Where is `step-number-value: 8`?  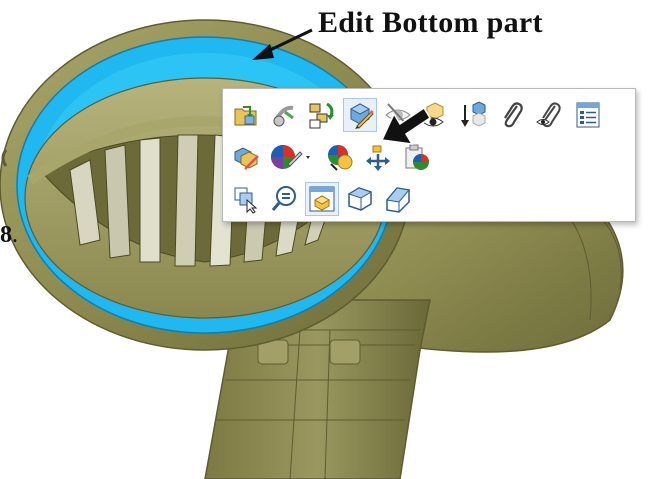
step-number-value: 8 is located at coordinates (6, 235).